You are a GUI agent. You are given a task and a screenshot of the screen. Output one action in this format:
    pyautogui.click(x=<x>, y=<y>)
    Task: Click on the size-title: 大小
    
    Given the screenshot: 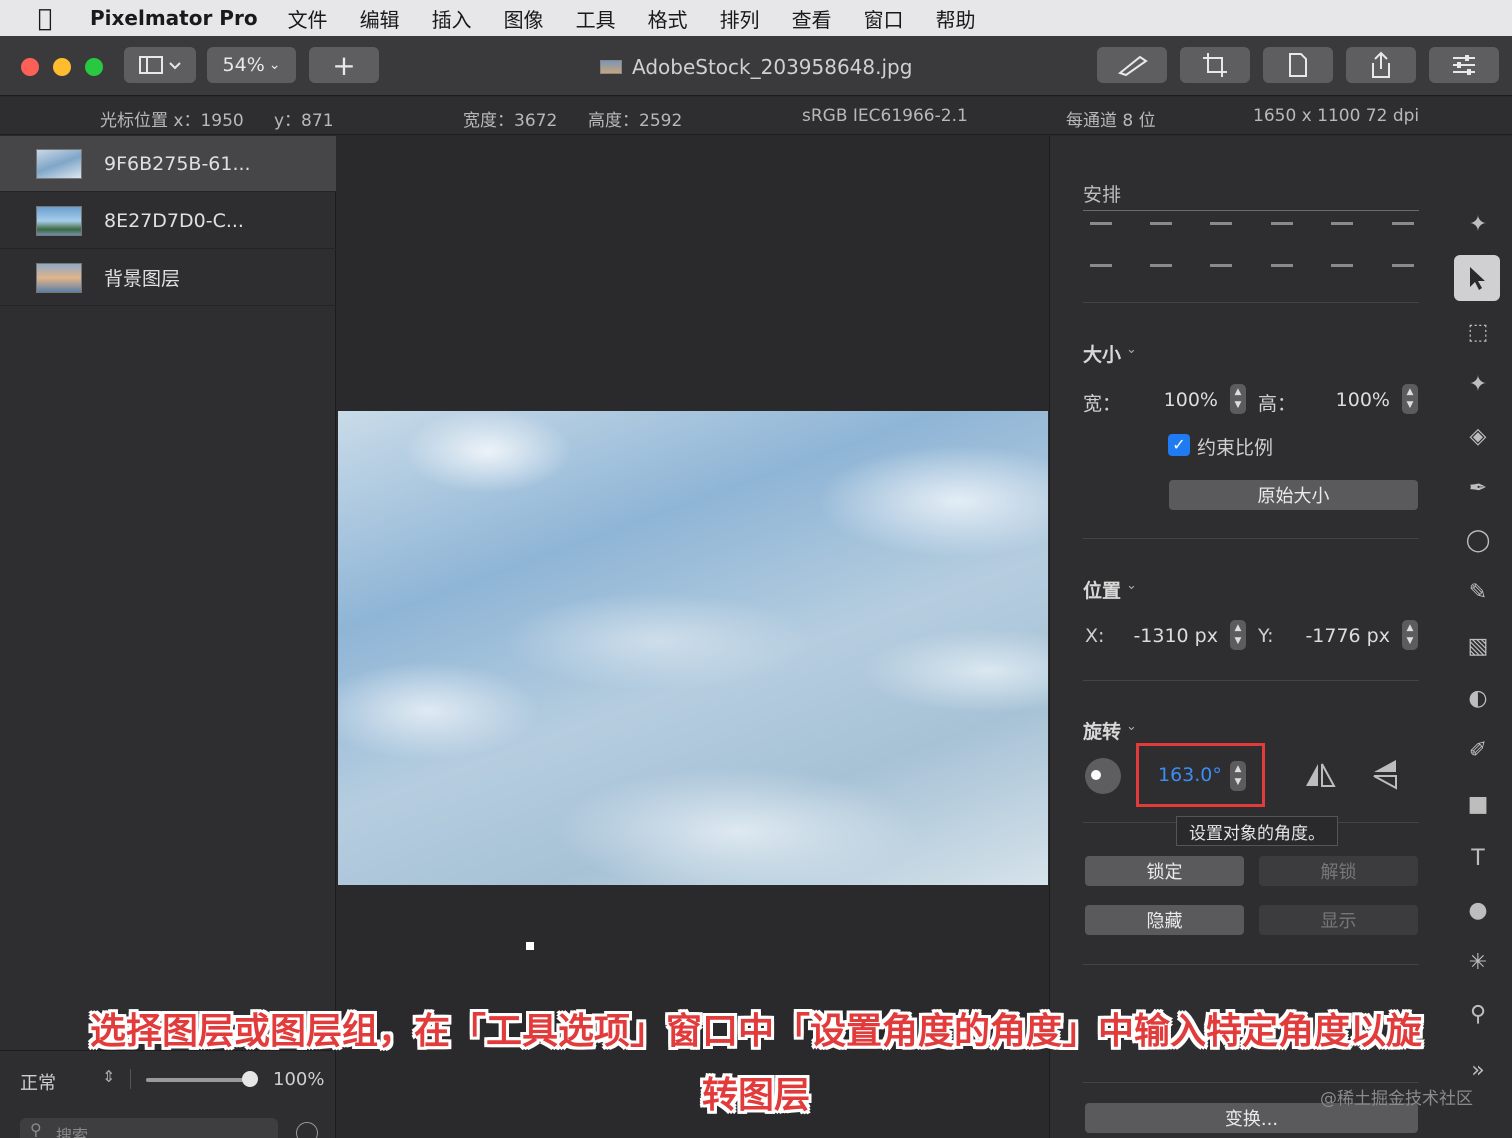 What is the action you would take?
    pyautogui.click(x=1102, y=353)
    